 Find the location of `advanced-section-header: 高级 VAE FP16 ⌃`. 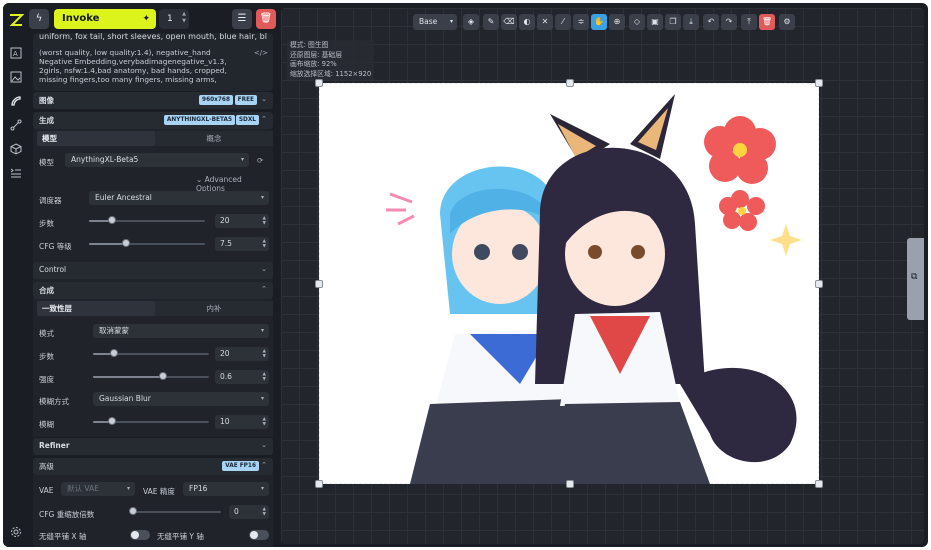

advanced-section-header: 高级 VAE FP16 ⌃ is located at coordinates (153, 466).